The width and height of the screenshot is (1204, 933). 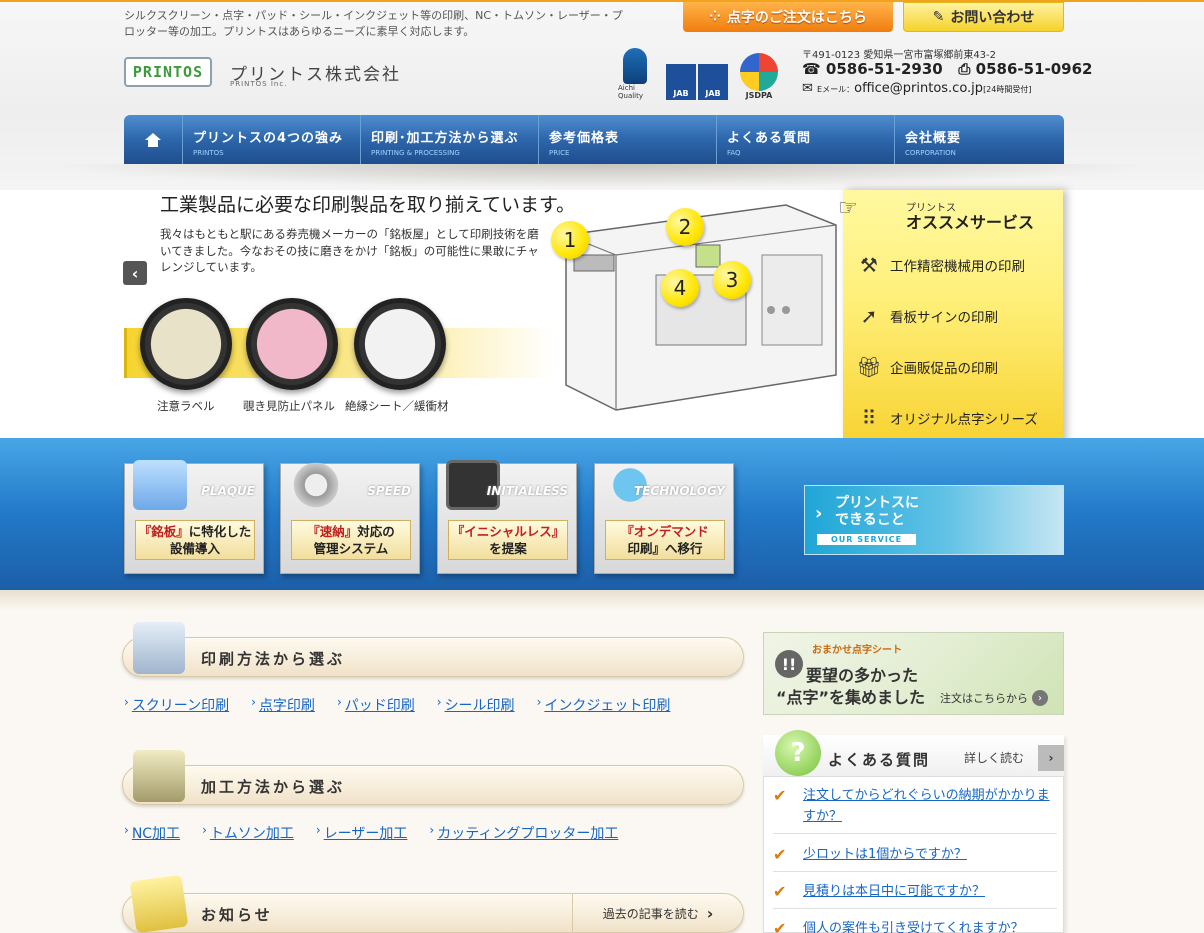 I want to click on callout-badge: 1, so click(x=570, y=240).